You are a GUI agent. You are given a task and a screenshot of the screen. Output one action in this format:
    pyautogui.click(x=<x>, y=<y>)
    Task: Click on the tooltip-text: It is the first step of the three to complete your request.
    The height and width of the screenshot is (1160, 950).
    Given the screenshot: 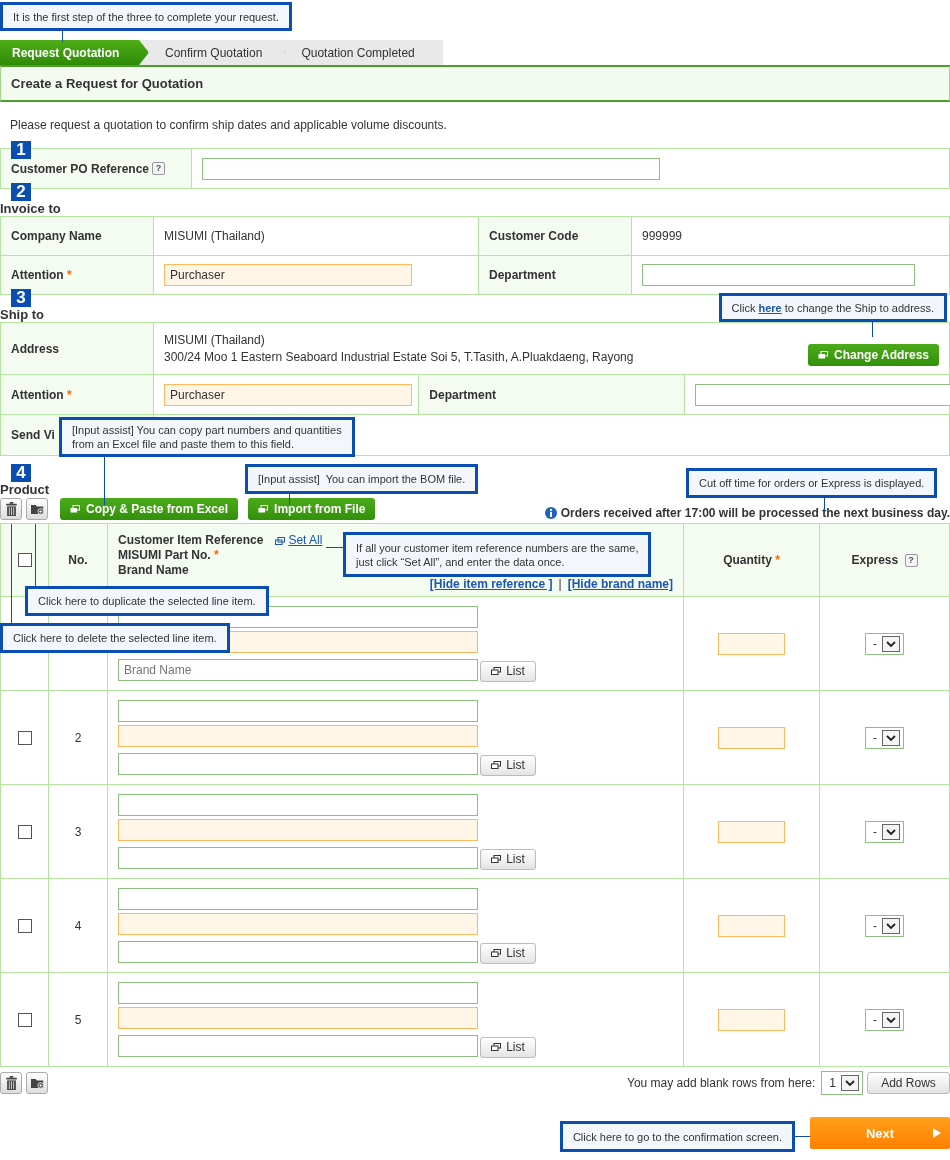 What is the action you would take?
    pyautogui.click(x=146, y=16)
    